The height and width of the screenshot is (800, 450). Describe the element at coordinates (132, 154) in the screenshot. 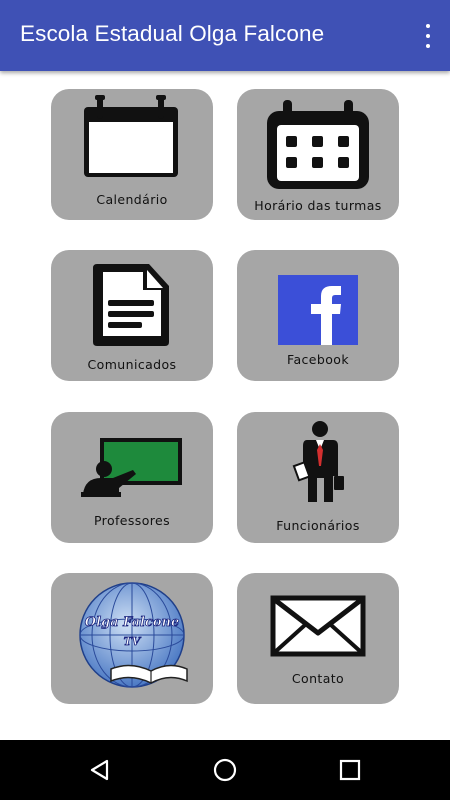

I see `tile-calendario: Calendário` at that location.